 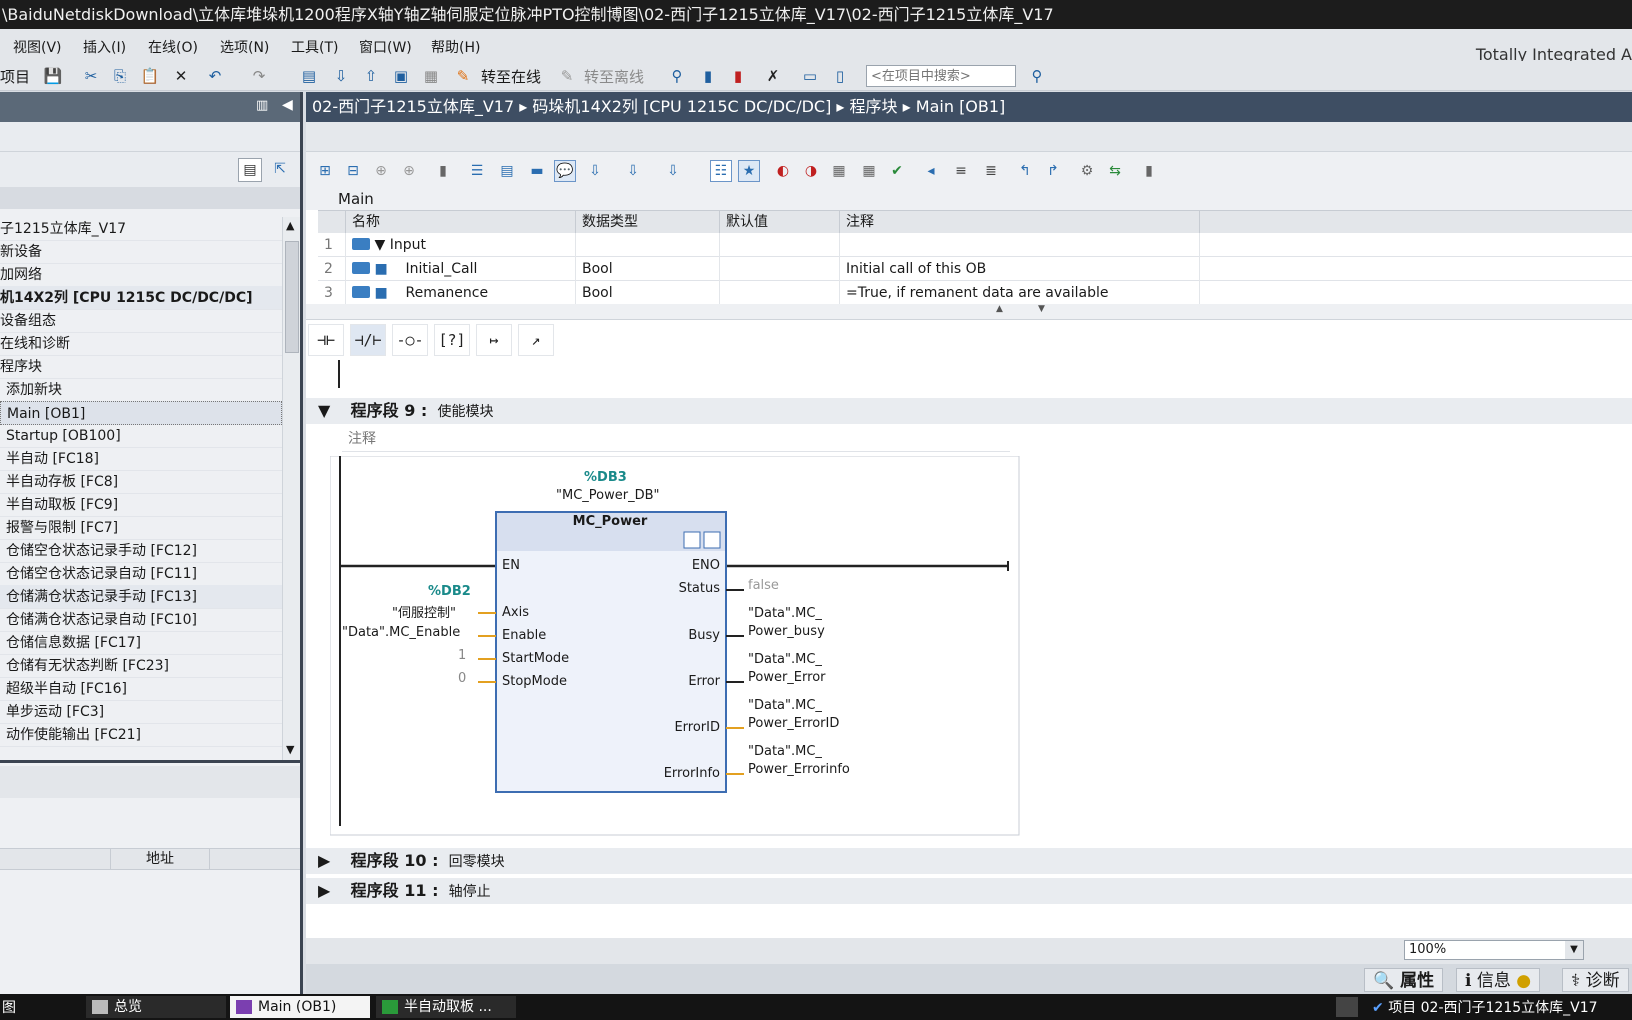 What do you see at coordinates (141, 574) in the screenshot?
I see `tree-item-fc11: 仓储空仓状态记录自动 [FC11]` at bounding box center [141, 574].